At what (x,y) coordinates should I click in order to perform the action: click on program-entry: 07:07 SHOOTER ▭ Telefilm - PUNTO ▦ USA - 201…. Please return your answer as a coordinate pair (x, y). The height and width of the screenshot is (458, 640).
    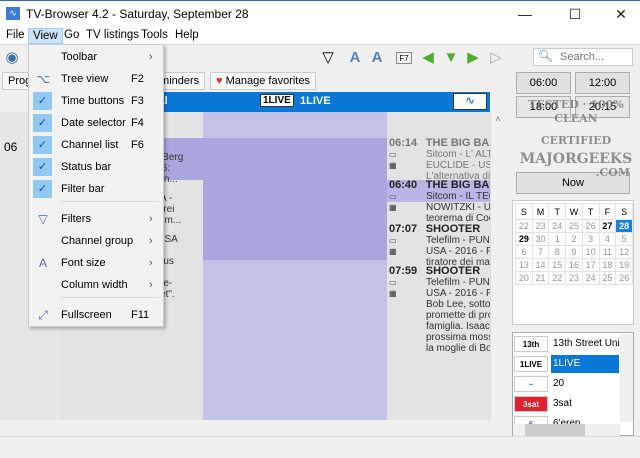
    Looking at the image, I should click on (439, 246).